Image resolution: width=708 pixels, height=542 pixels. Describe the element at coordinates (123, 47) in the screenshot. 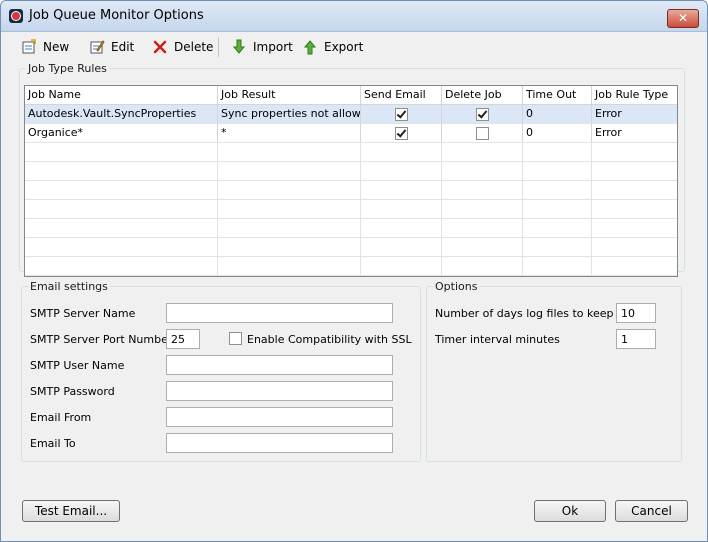

I see `edit-label: Edit` at that location.